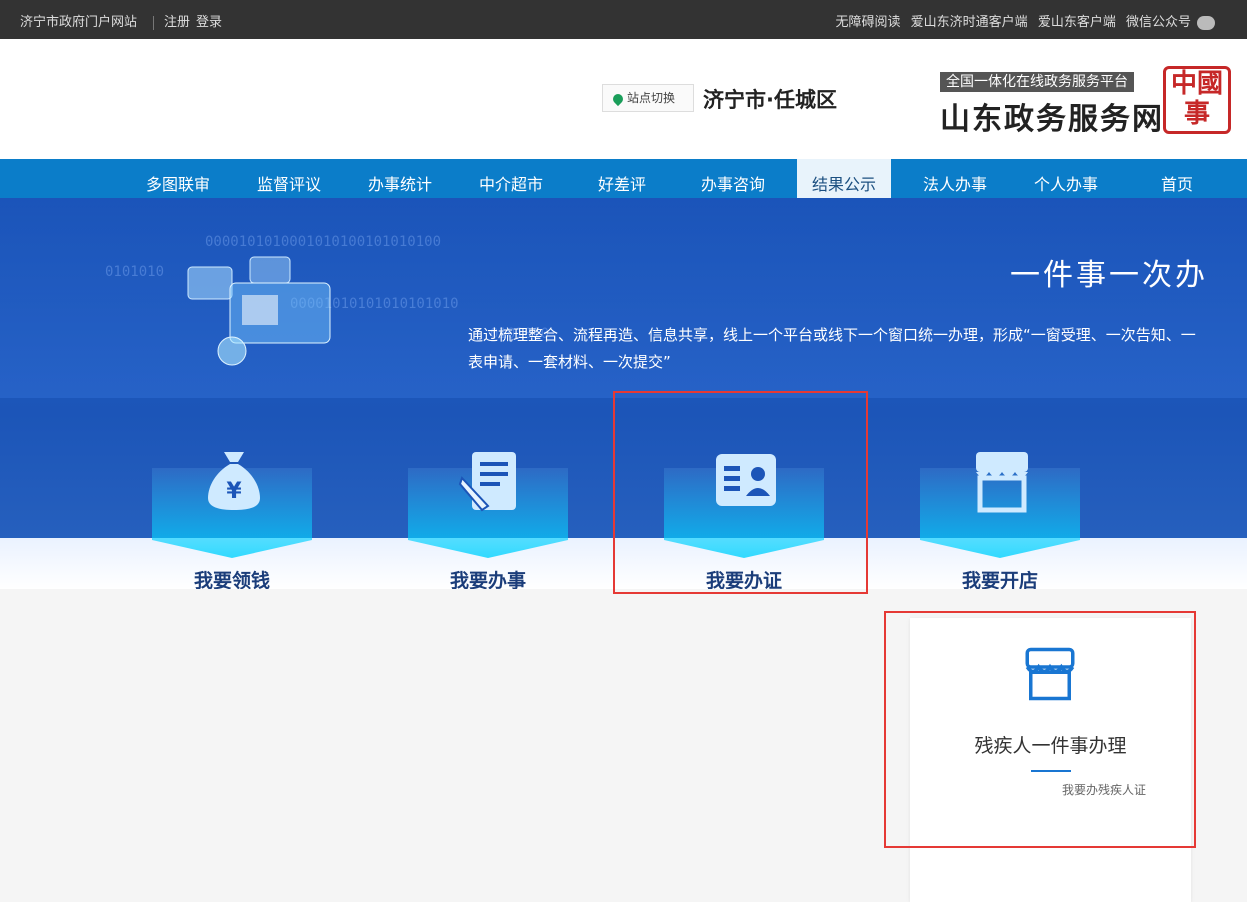  I want to click on wechat-label: 微信公众号, so click(1158, 22).